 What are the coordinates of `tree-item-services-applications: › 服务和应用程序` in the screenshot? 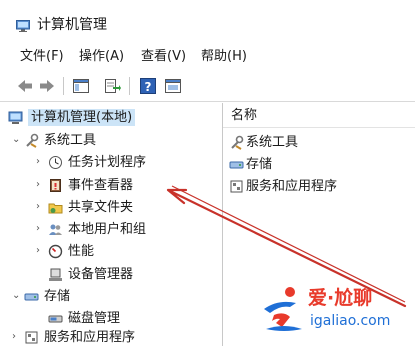 It's located at (112, 337).